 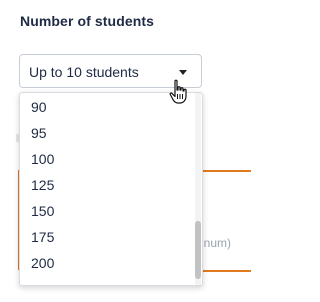 I want to click on option-200: 200, so click(x=42, y=263).